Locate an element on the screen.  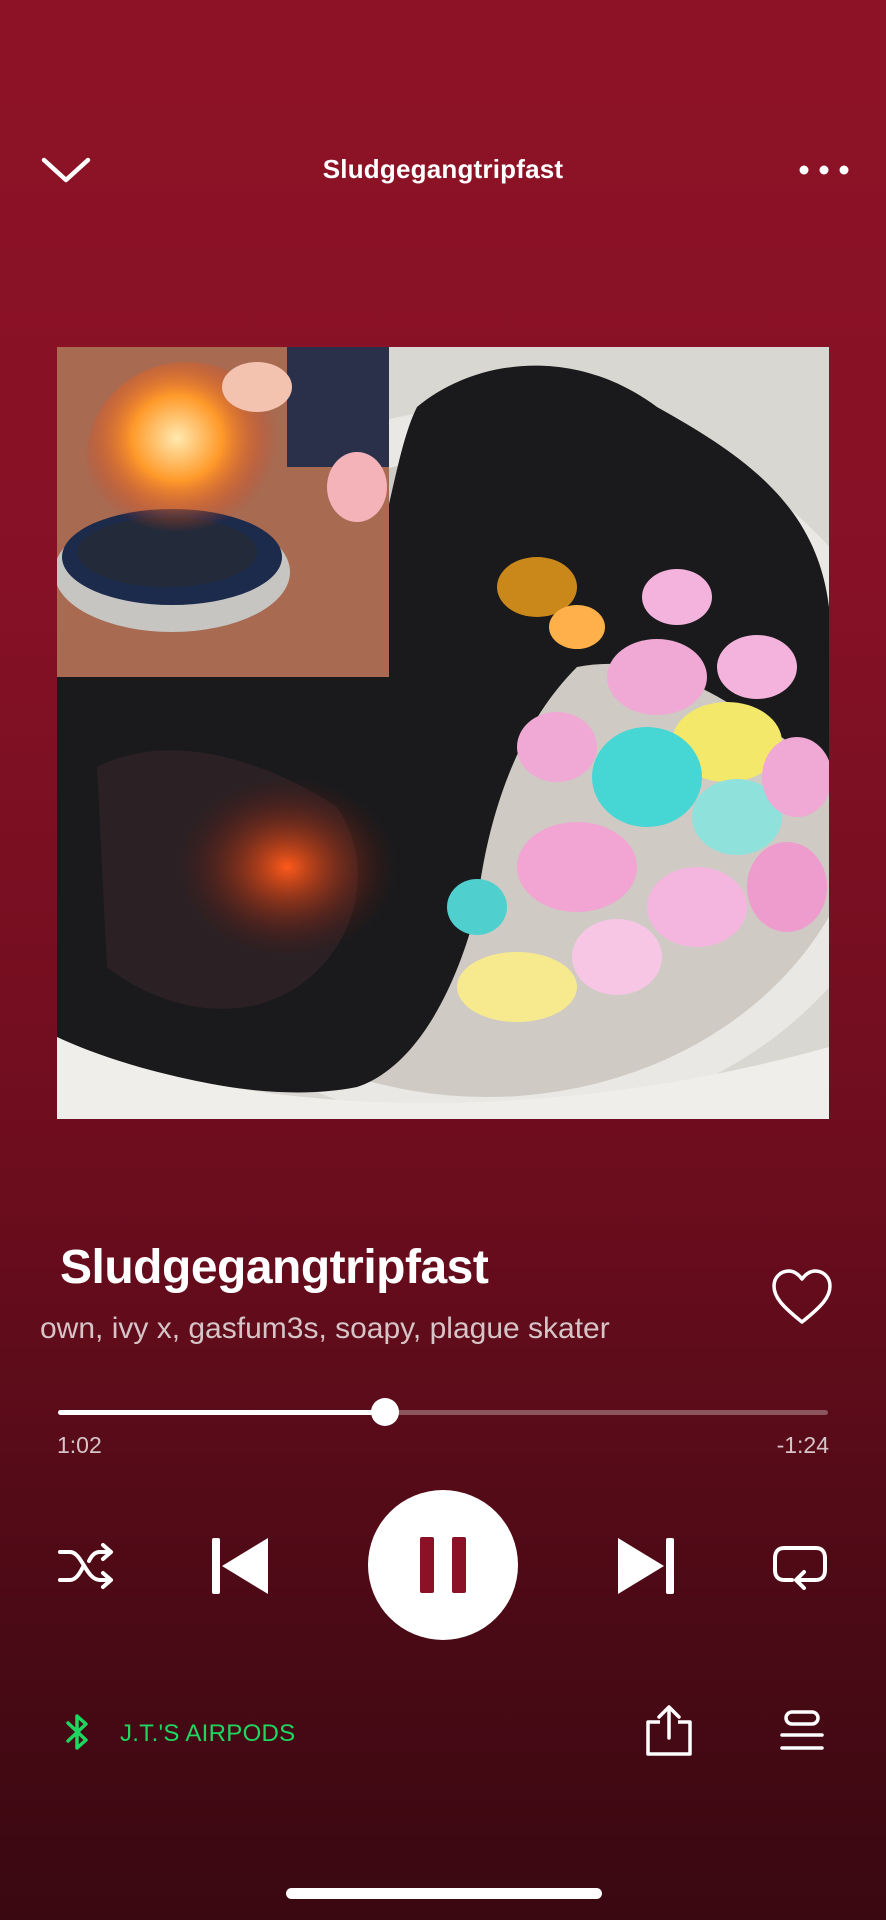
heart-icon is located at coordinates (802, 1296).